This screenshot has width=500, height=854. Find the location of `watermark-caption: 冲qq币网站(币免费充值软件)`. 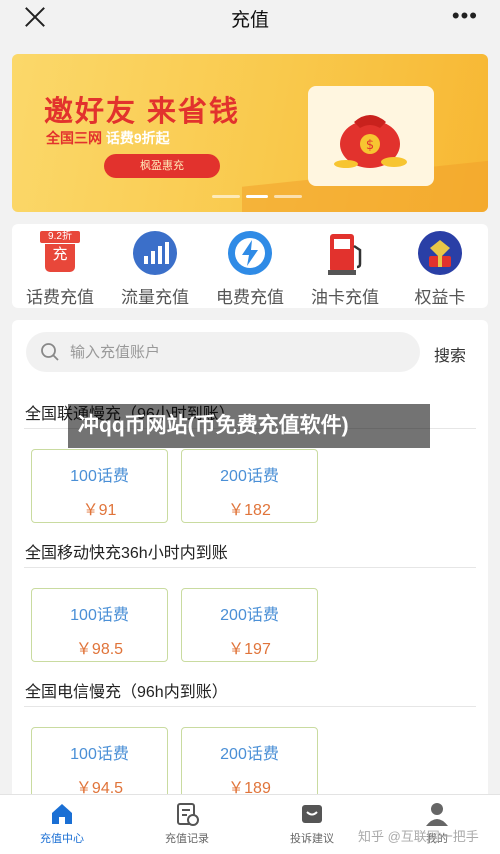

watermark-caption: 冲qq币网站(币免费充值软件) is located at coordinates (249, 426).